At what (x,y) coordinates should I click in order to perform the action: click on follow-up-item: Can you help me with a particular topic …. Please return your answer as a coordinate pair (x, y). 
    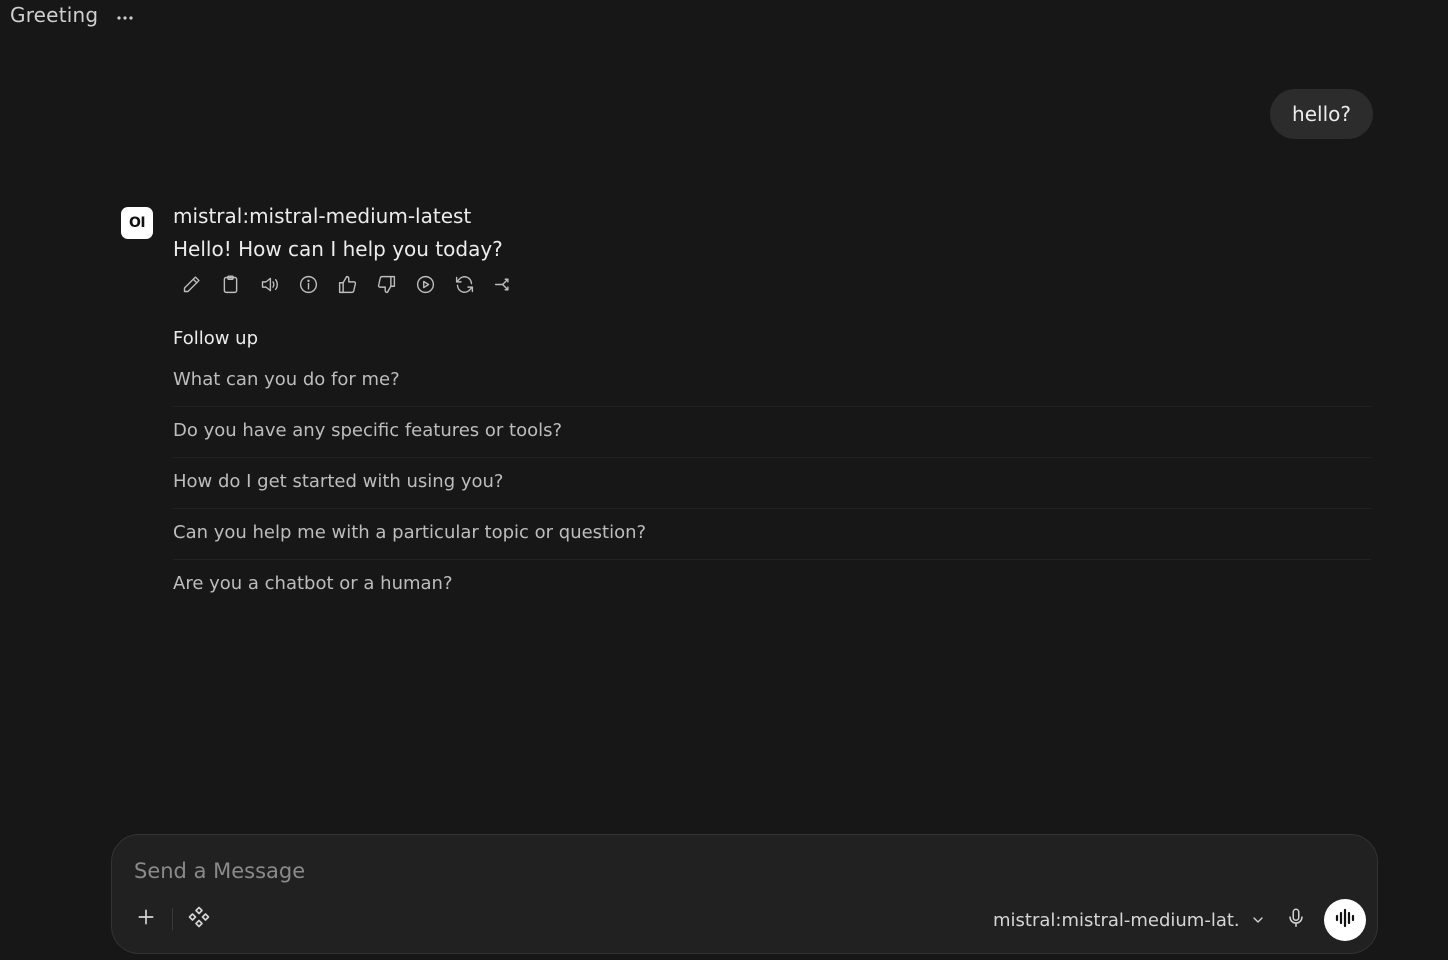
    Looking at the image, I should click on (772, 534).